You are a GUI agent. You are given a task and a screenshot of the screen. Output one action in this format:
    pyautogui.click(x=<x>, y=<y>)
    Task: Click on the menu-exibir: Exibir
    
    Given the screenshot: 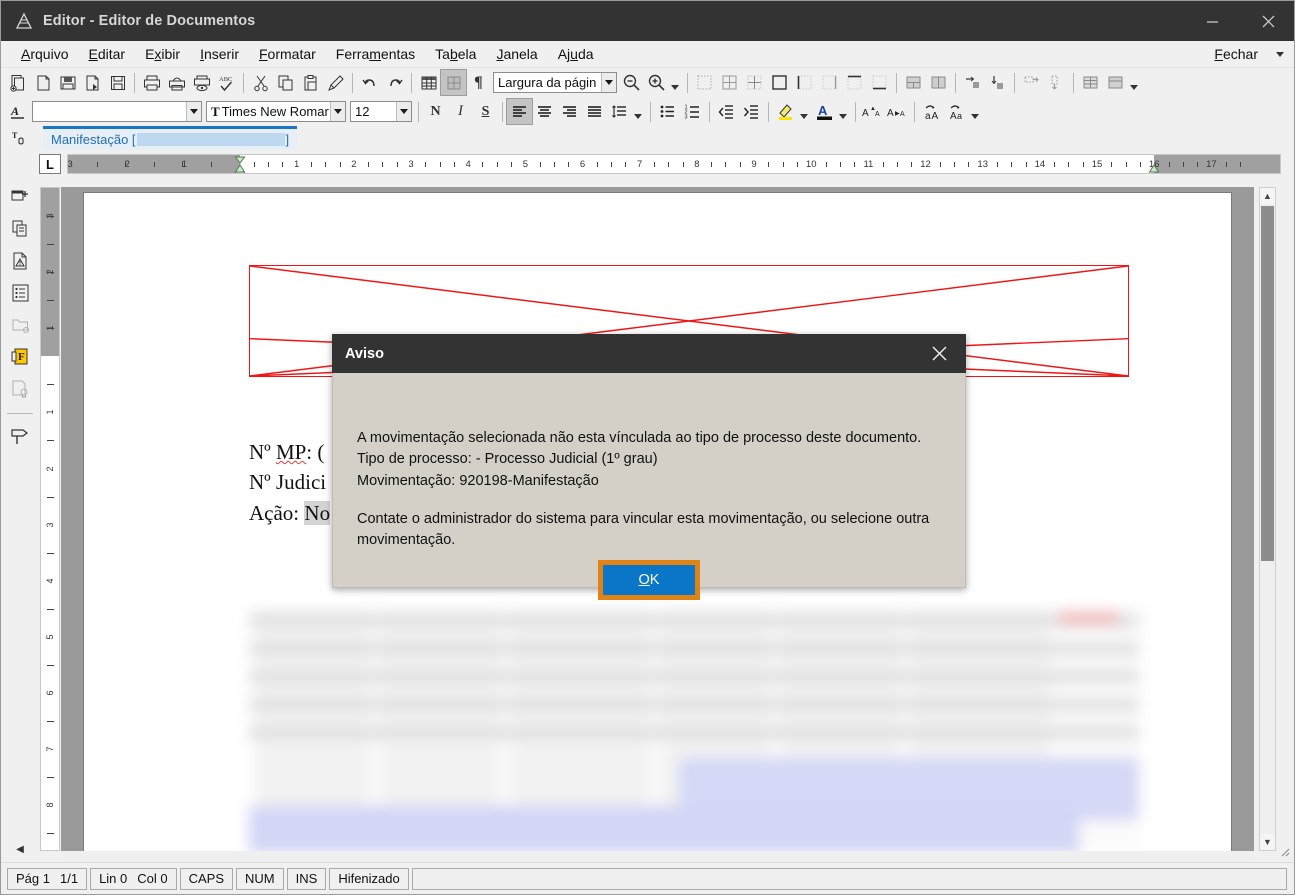 What is the action you would take?
    pyautogui.click(x=162, y=54)
    